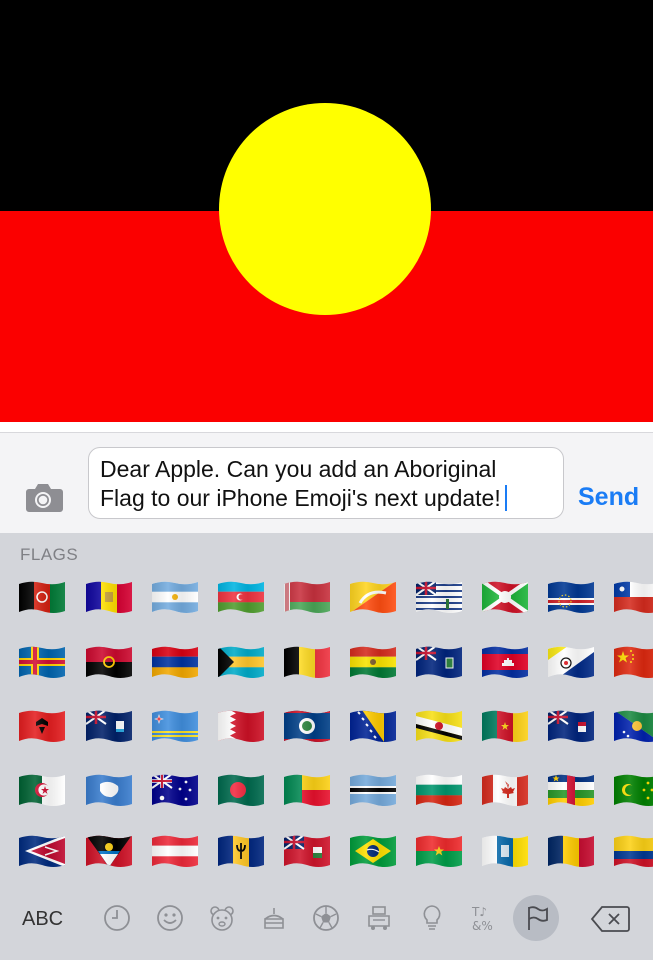  Describe the element at coordinates (49, 554) in the screenshot. I see `section-title: FLAGS` at that location.